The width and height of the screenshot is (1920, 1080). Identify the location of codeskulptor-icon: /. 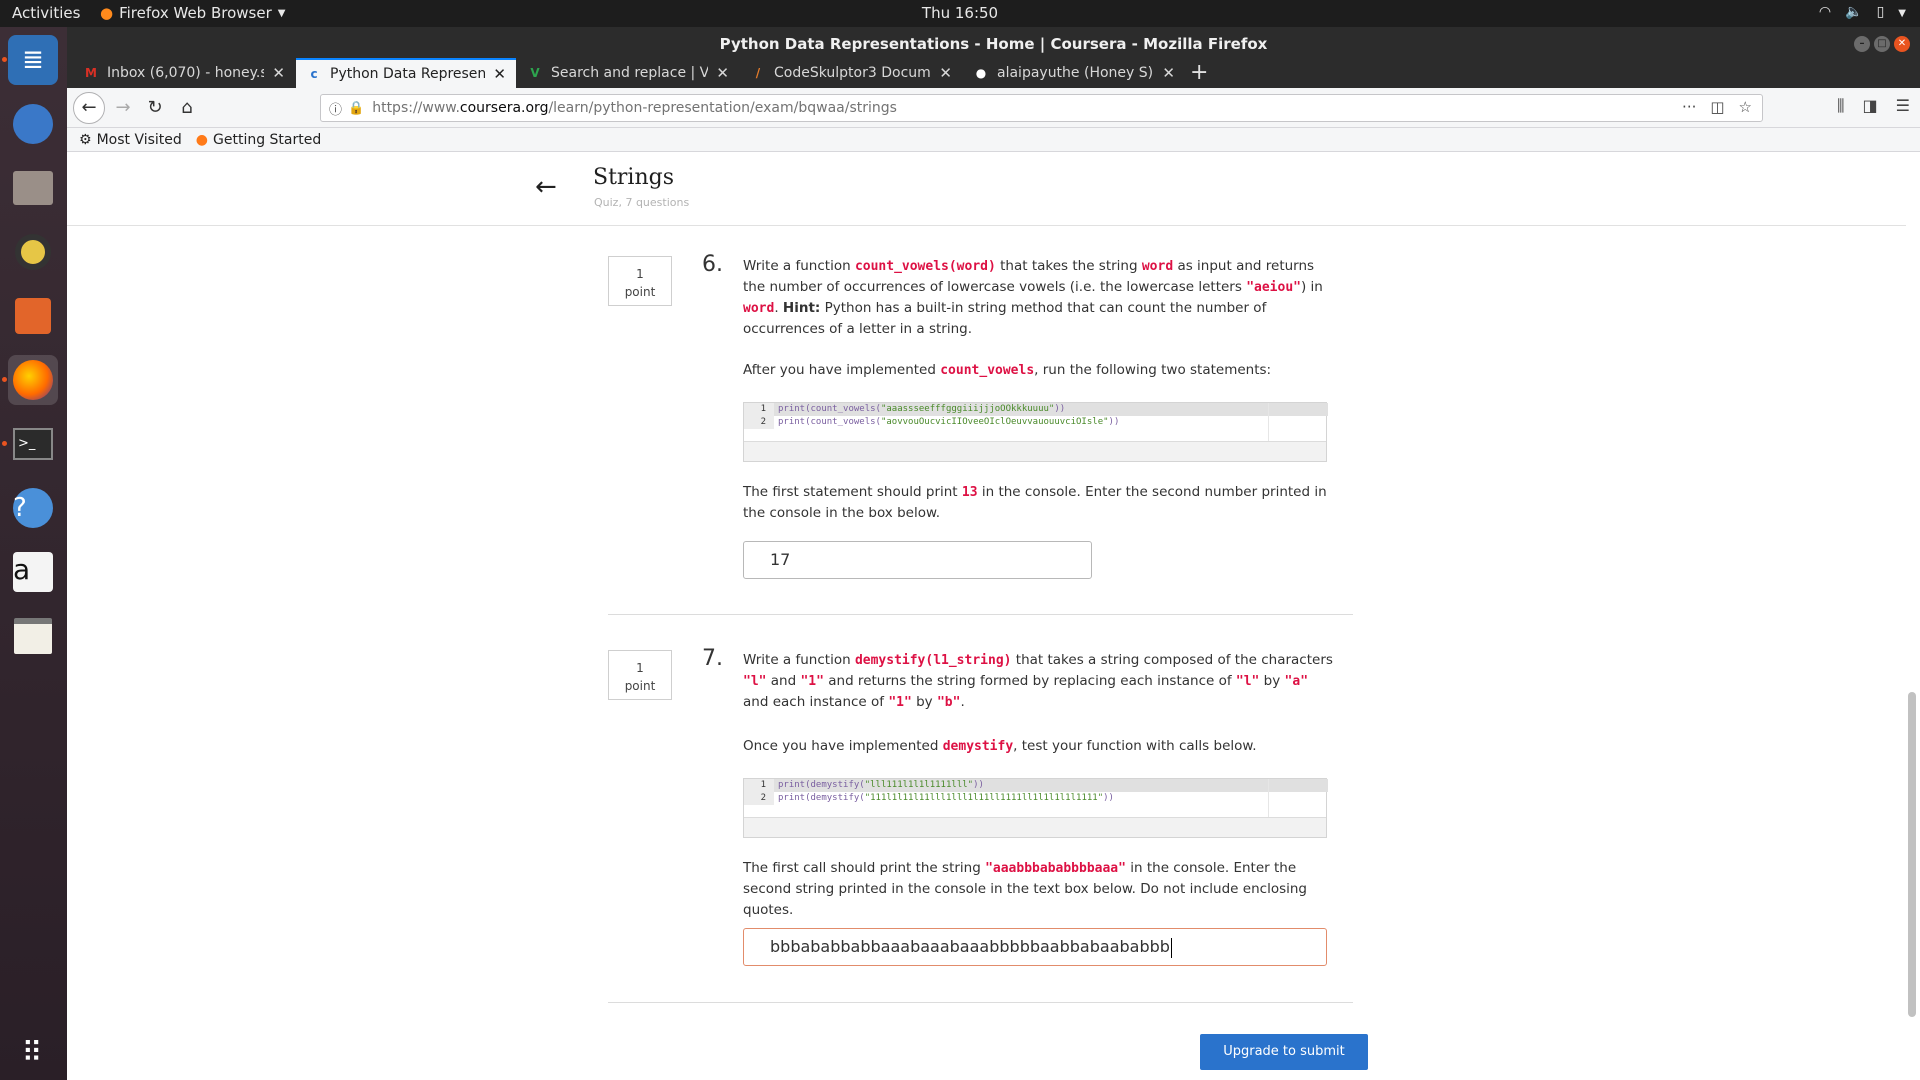
(758, 73).